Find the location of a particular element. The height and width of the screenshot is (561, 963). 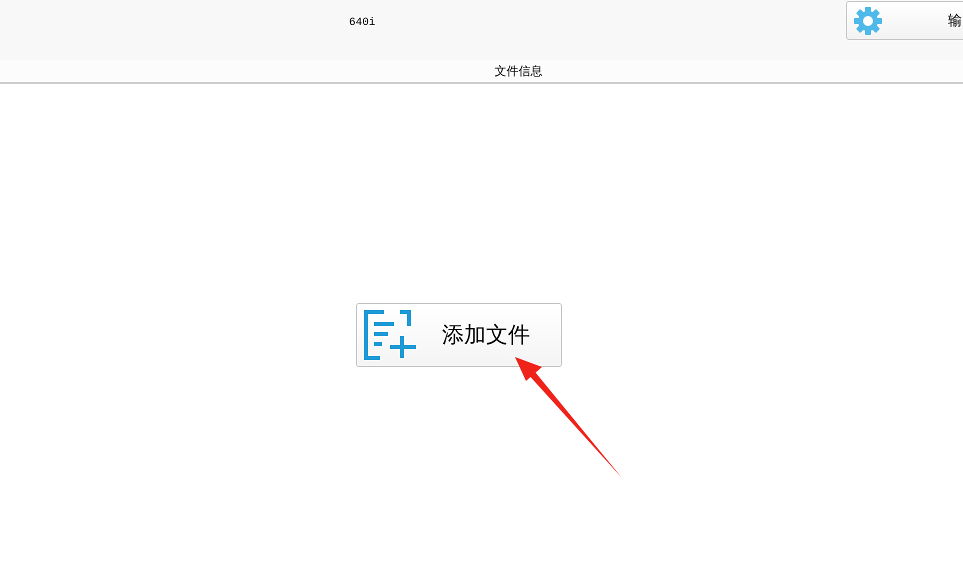

gear-icon is located at coordinates (868, 21).